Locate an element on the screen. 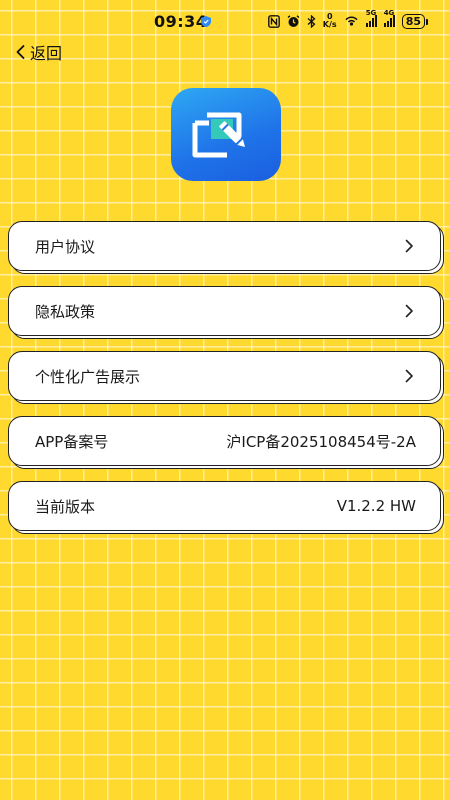 The height and width of the screenshot is (800, 450). app-logo is located at coordinates (226, 134).